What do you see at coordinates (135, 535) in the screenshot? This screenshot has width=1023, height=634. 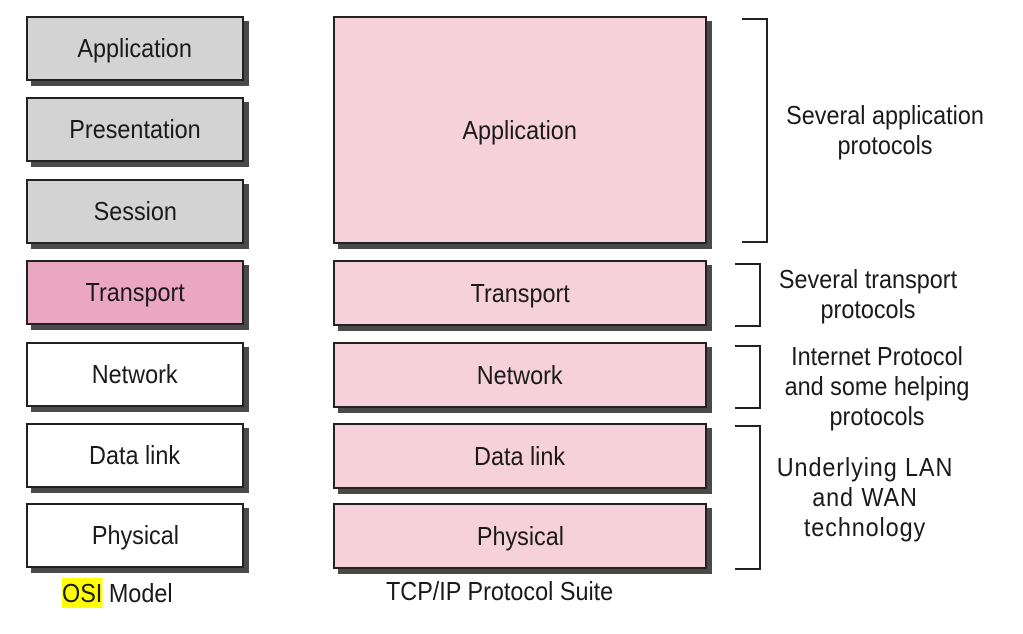 I see `osi-physical: Physical` at bounding box center [135, 535].